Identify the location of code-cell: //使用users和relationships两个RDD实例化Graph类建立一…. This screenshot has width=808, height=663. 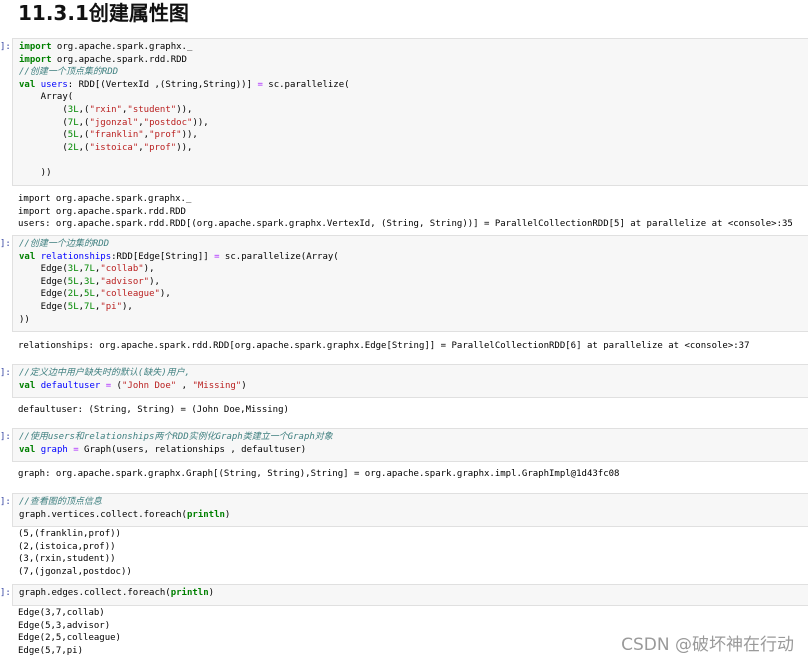
(410, 445).